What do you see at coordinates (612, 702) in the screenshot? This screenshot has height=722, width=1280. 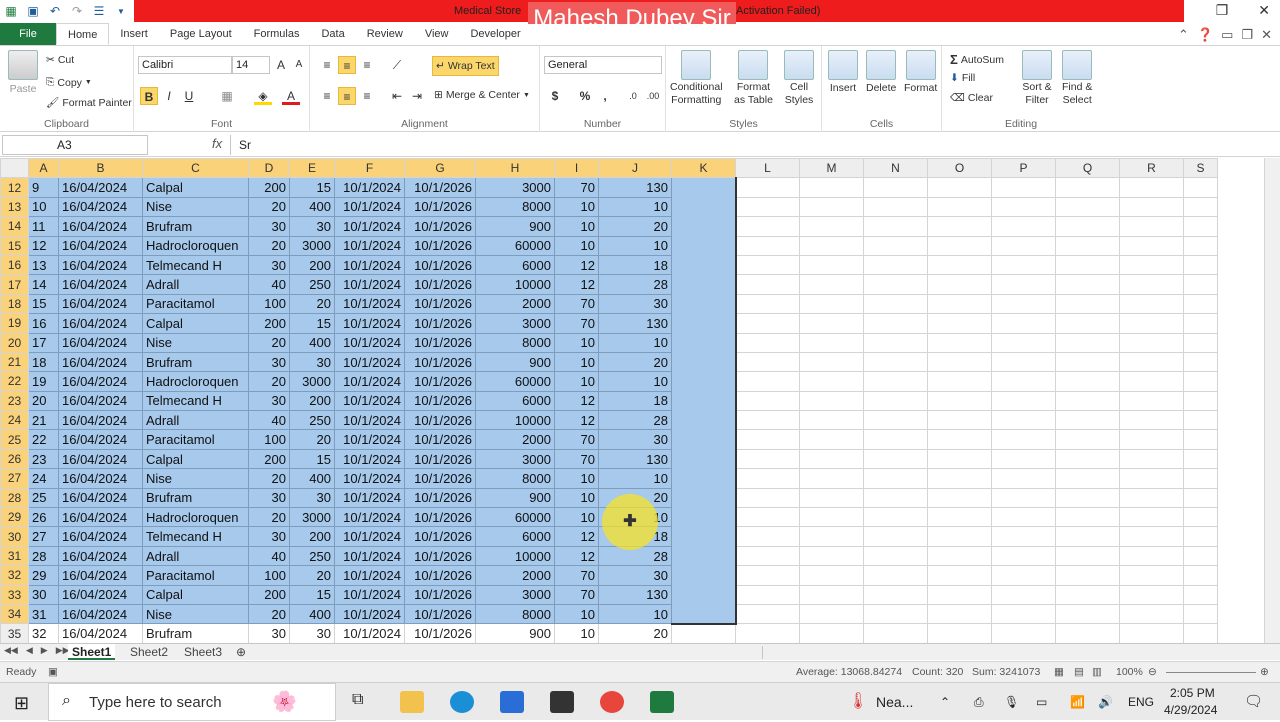 I see `chrome-icon` at bounding box center [612, 702].